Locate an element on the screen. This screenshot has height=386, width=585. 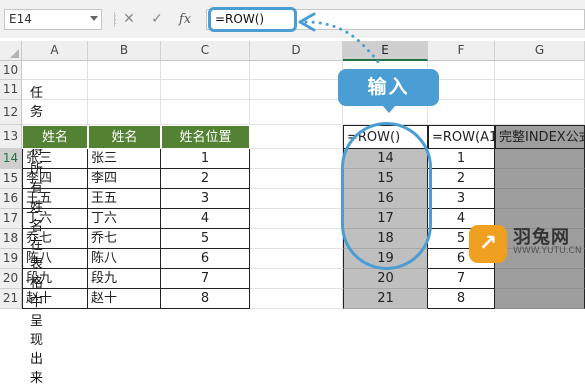
watermark-url: WWW.YUTU.CN is located at coordinates (547, 251).